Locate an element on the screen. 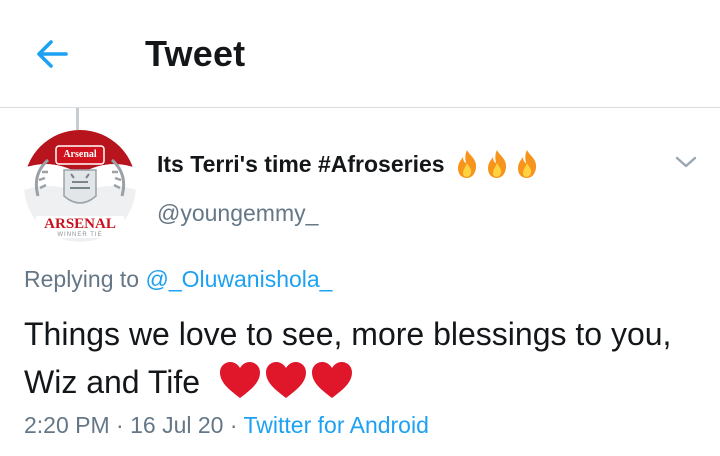 Image resolution: width=720 pixels, height=456 pixels. tweet-source-link: Twitter for Android is located at coordinates (336, 425).